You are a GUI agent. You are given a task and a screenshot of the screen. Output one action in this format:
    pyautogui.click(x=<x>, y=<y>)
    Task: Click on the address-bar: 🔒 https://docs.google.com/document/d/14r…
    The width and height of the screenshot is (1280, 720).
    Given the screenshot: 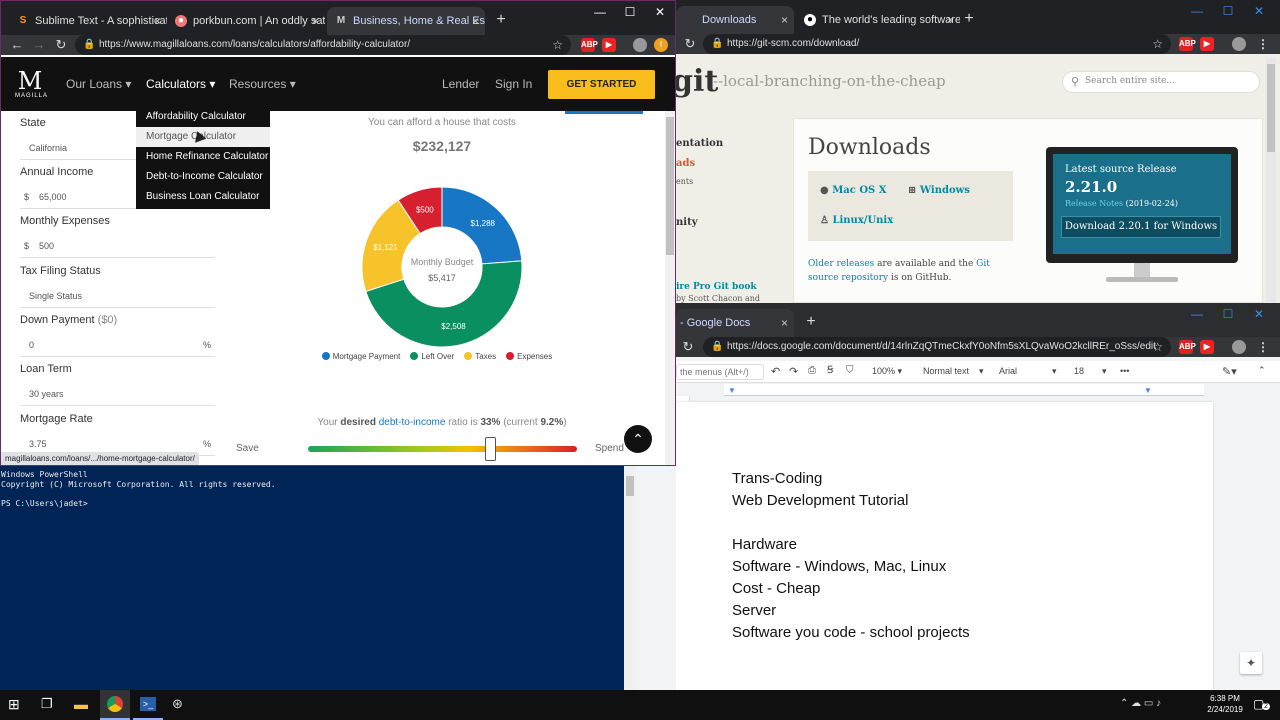 What is the action you would take?
    pyautogui.click(x=937, y=347)
    